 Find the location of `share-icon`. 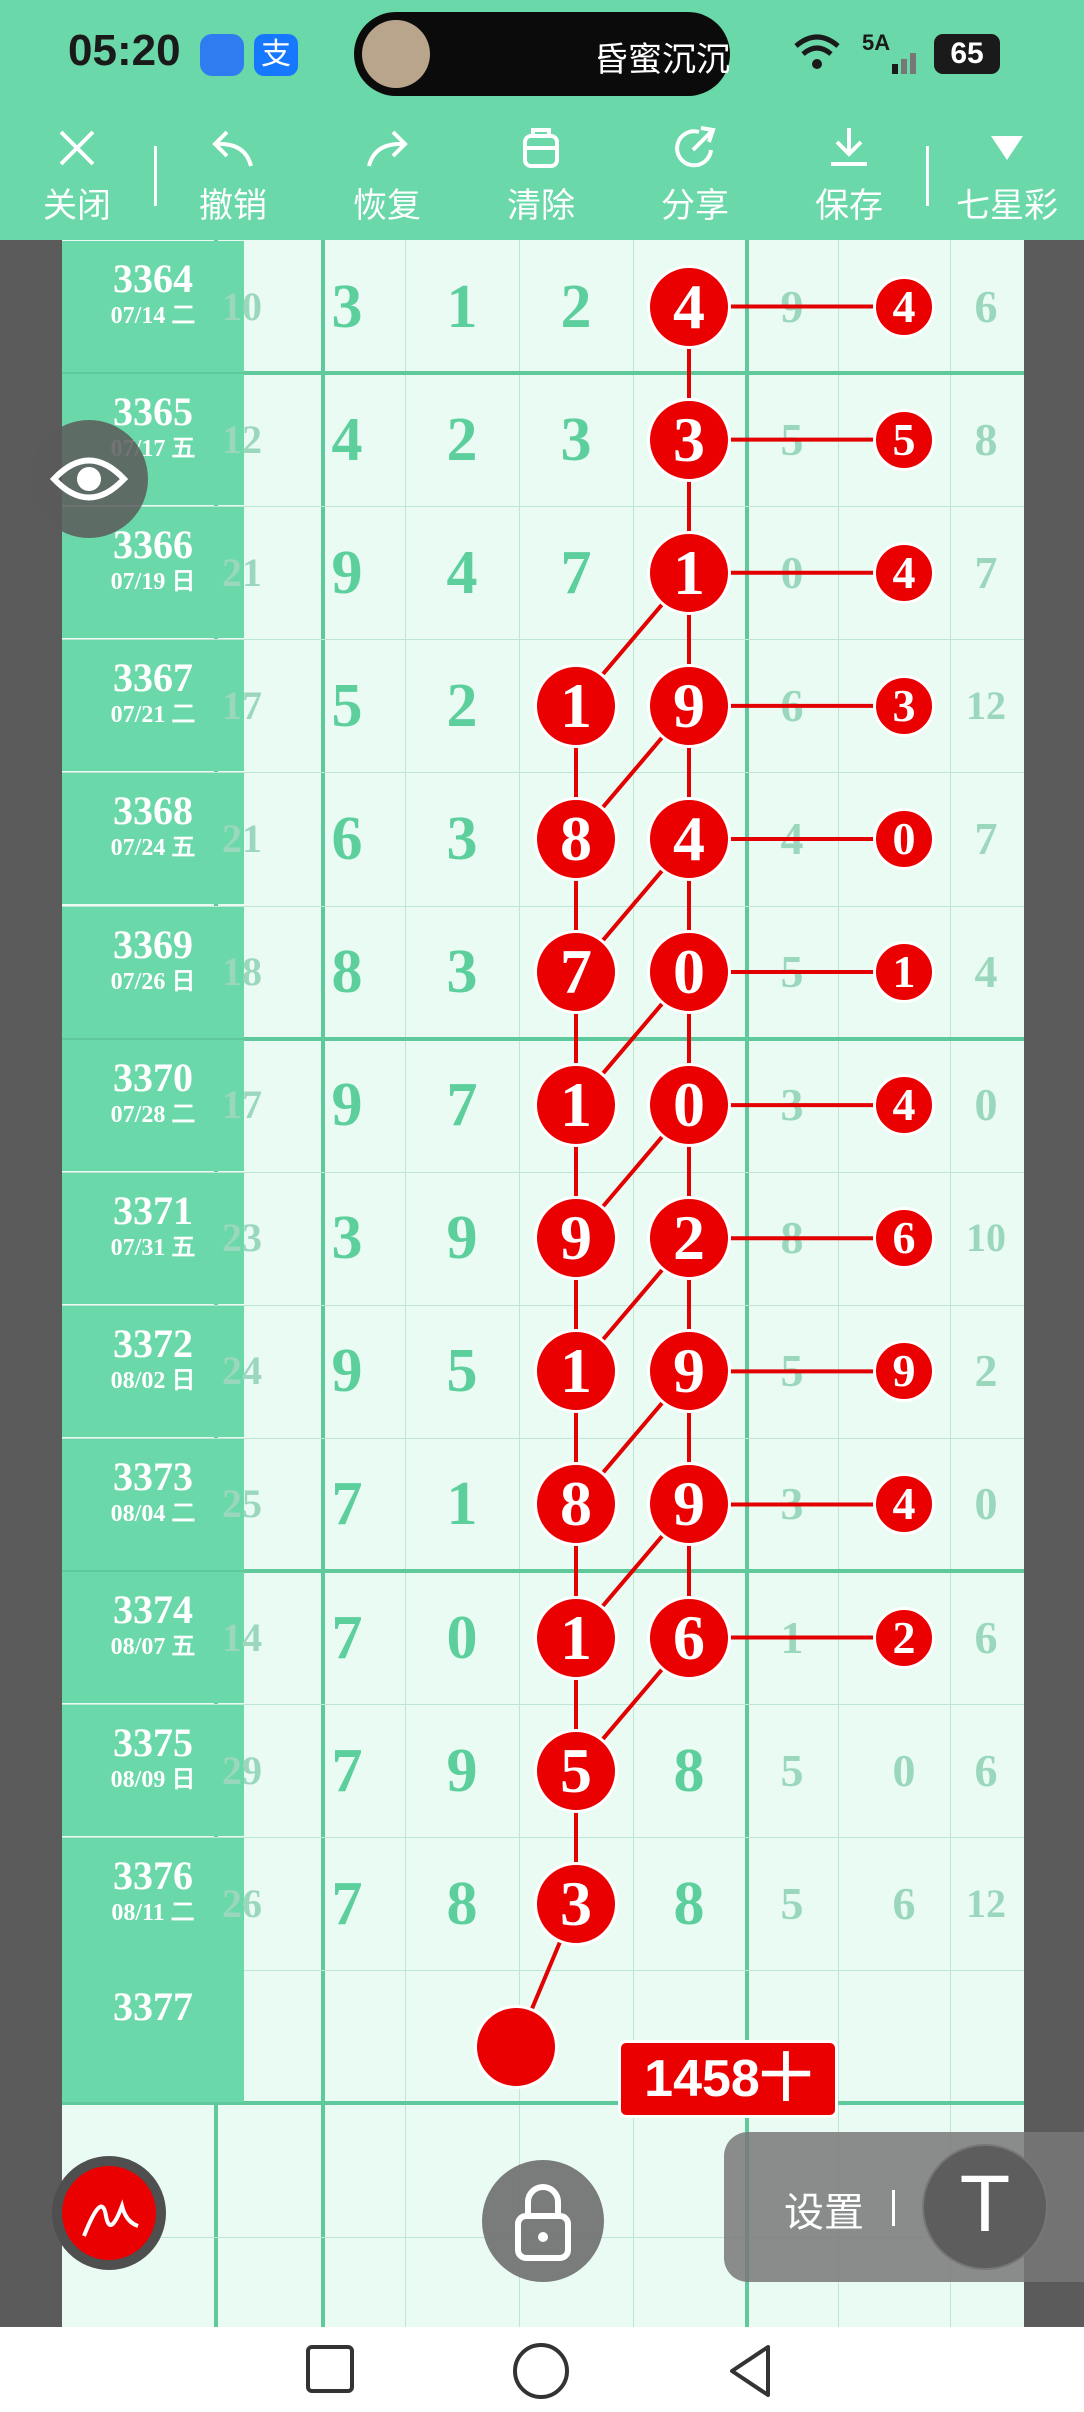

share-icon is located at coordinates (695, 147).